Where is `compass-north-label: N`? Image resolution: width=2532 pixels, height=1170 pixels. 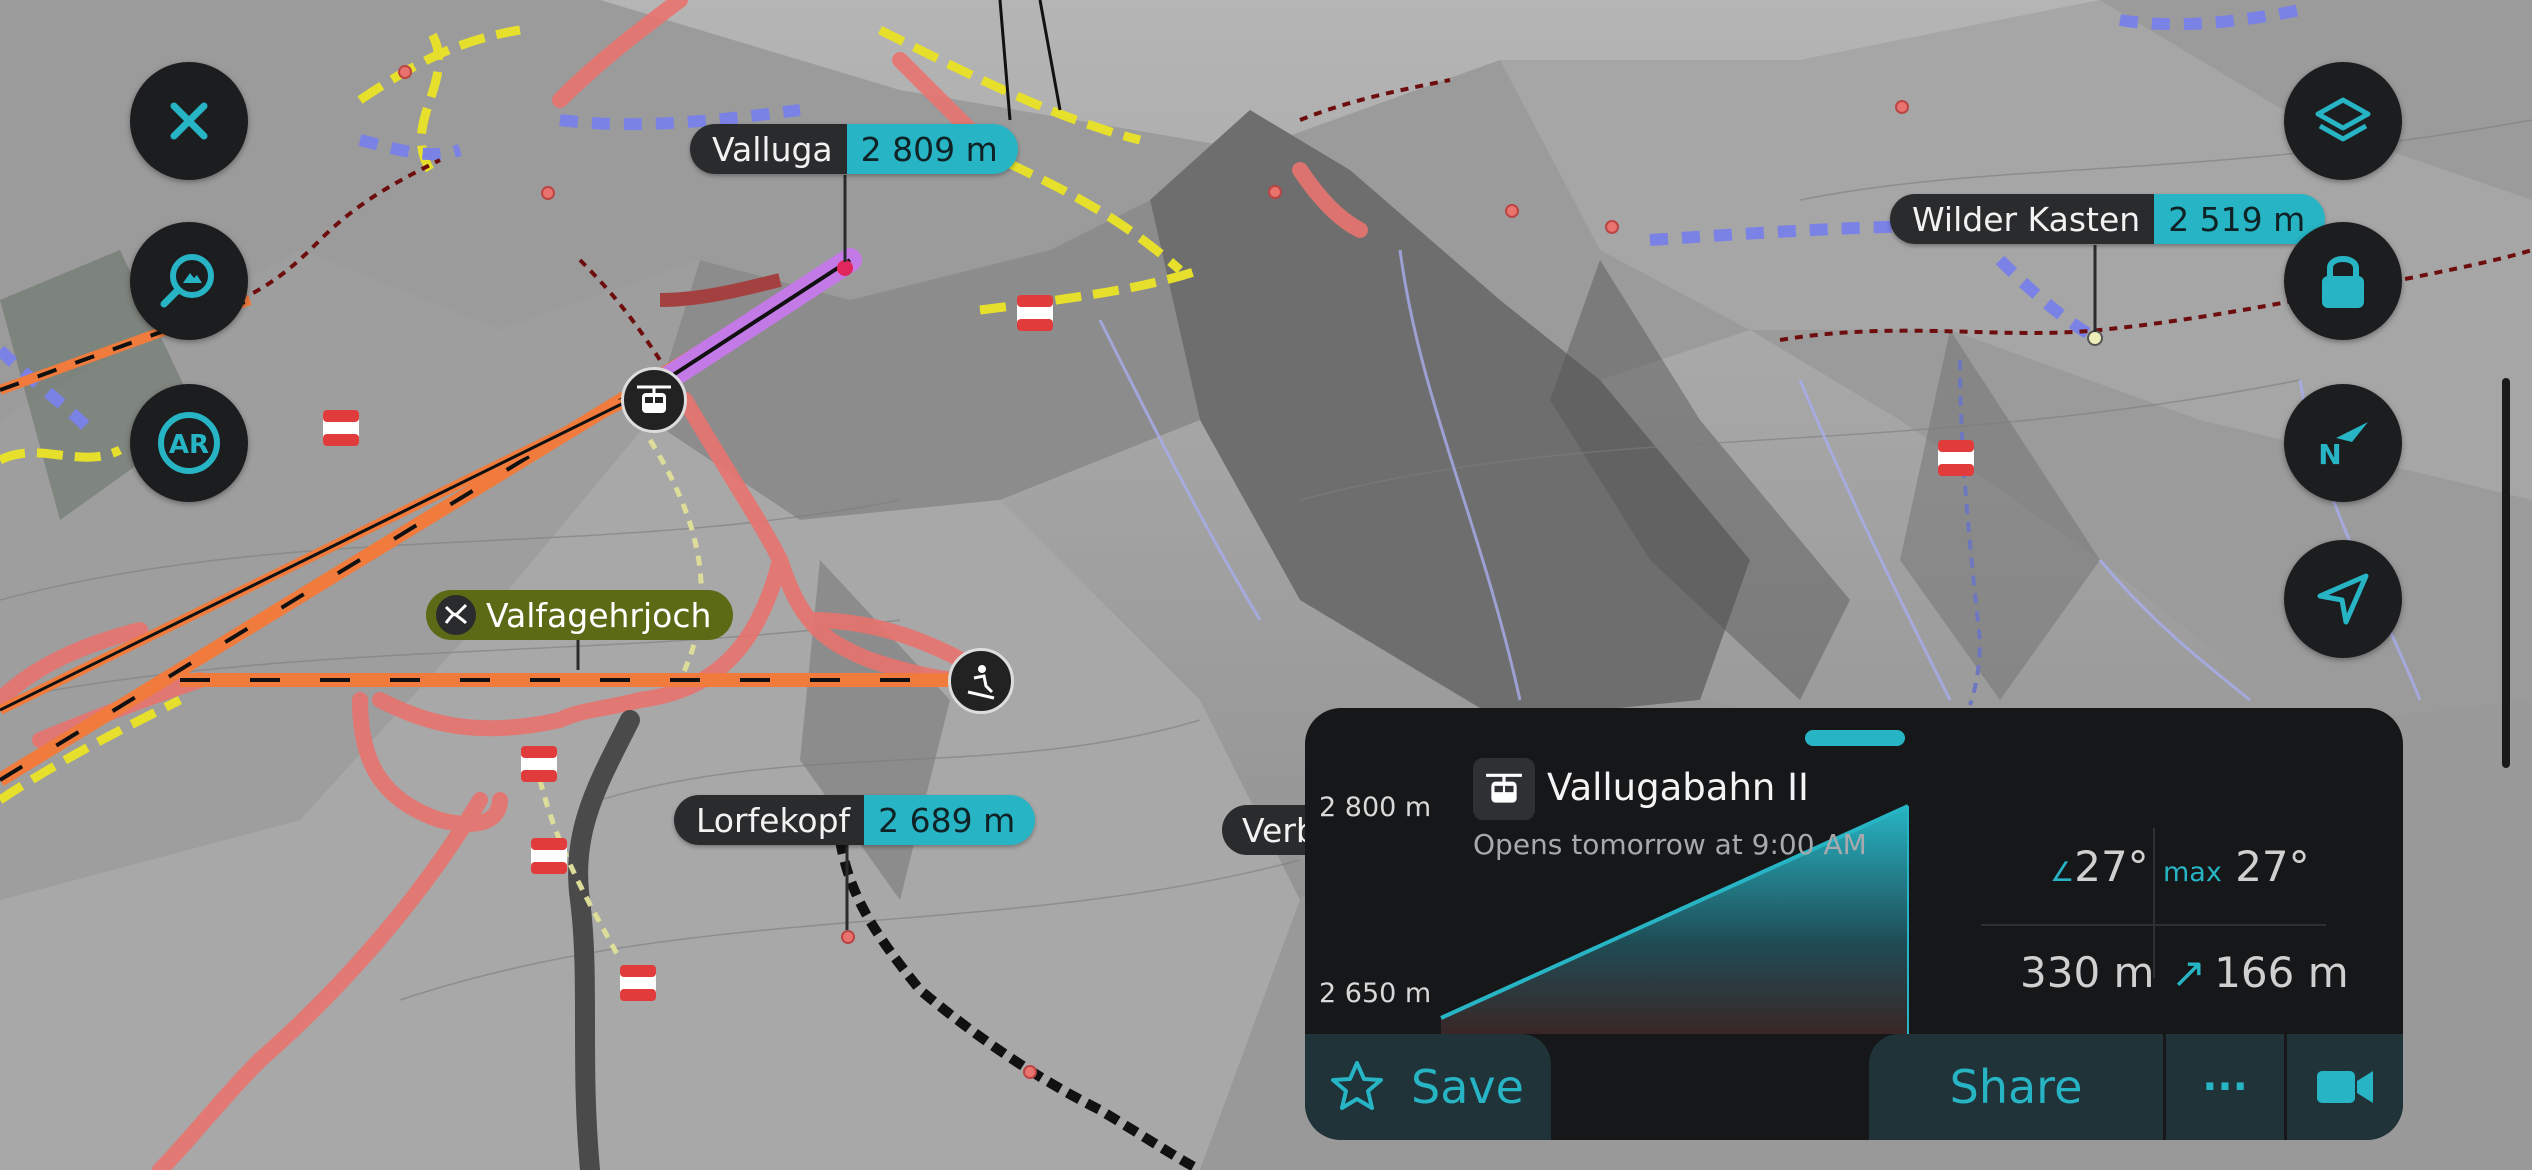 compass-north-label: N is located at coordinates (2329, 454).